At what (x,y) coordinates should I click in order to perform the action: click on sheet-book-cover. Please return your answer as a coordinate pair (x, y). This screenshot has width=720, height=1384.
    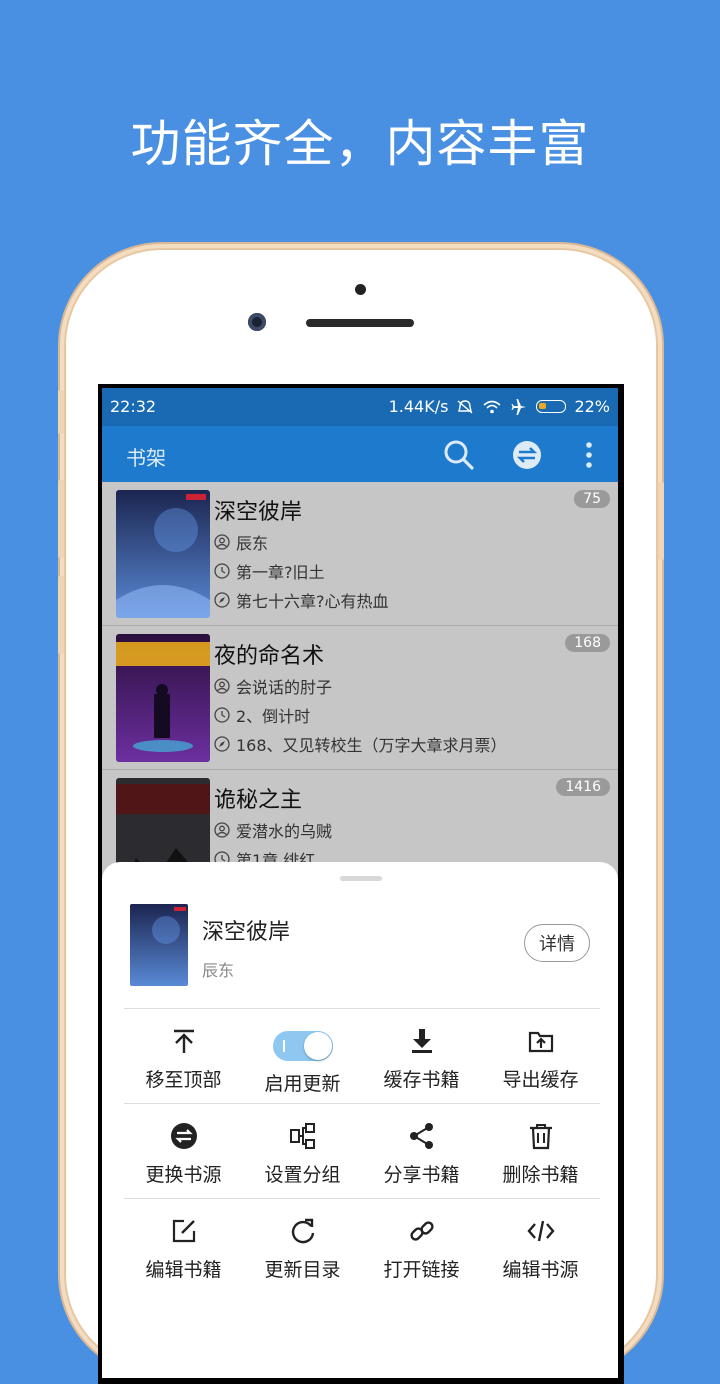
    Looking at the image, I should click on (159, 945).